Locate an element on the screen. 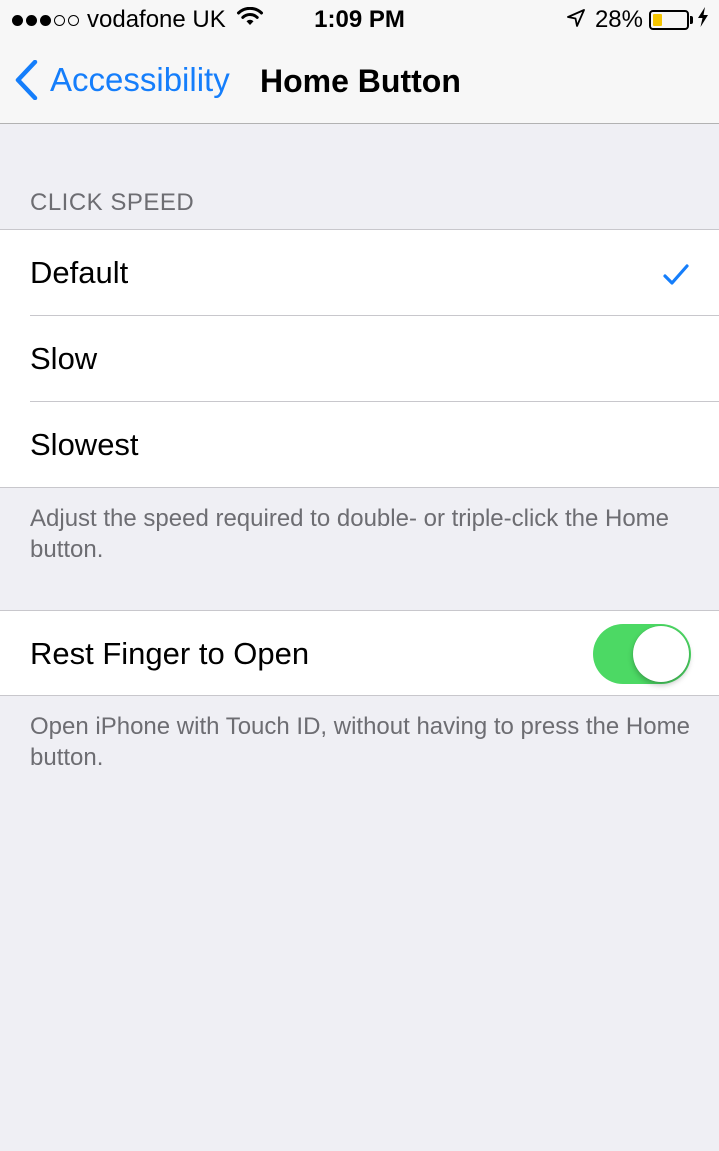  battery-fill is located at coordinates (657, 20).